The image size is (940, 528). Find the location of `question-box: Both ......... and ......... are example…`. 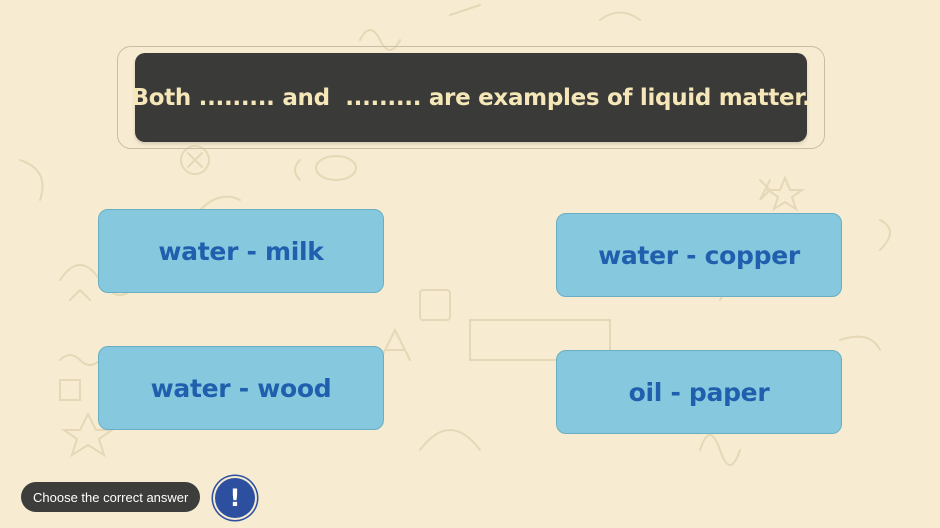

question-box: Both ......... and ......... are example… is located at coordinates (471, 97).